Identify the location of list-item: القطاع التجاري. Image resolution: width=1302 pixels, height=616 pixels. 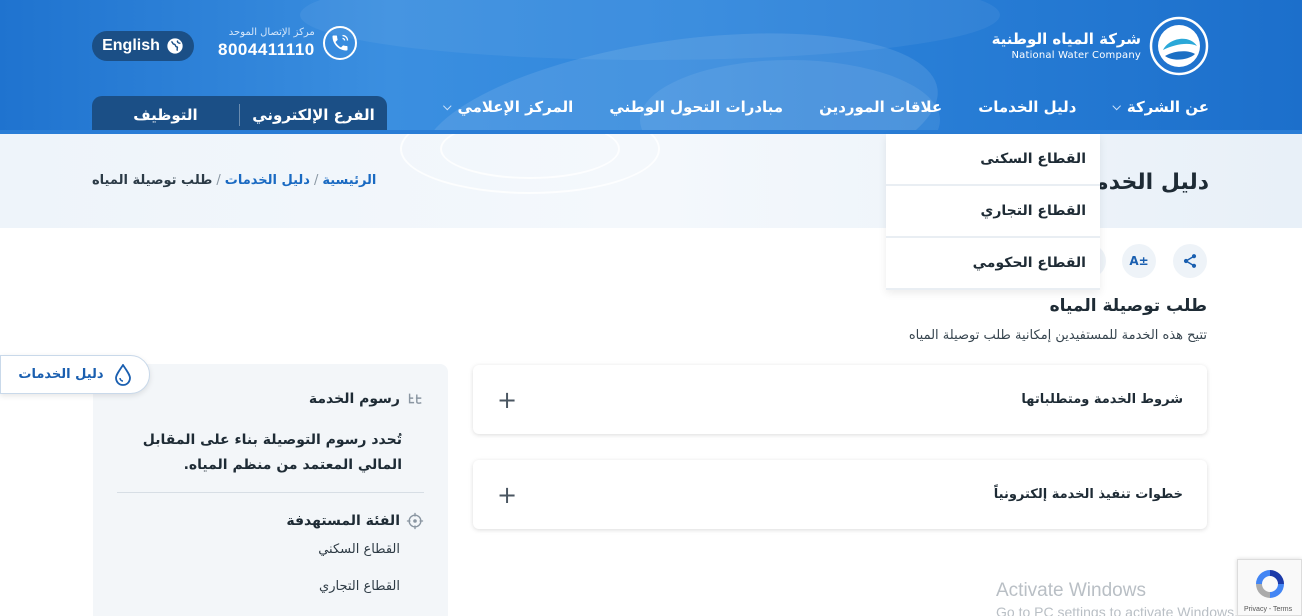
(359, 586).